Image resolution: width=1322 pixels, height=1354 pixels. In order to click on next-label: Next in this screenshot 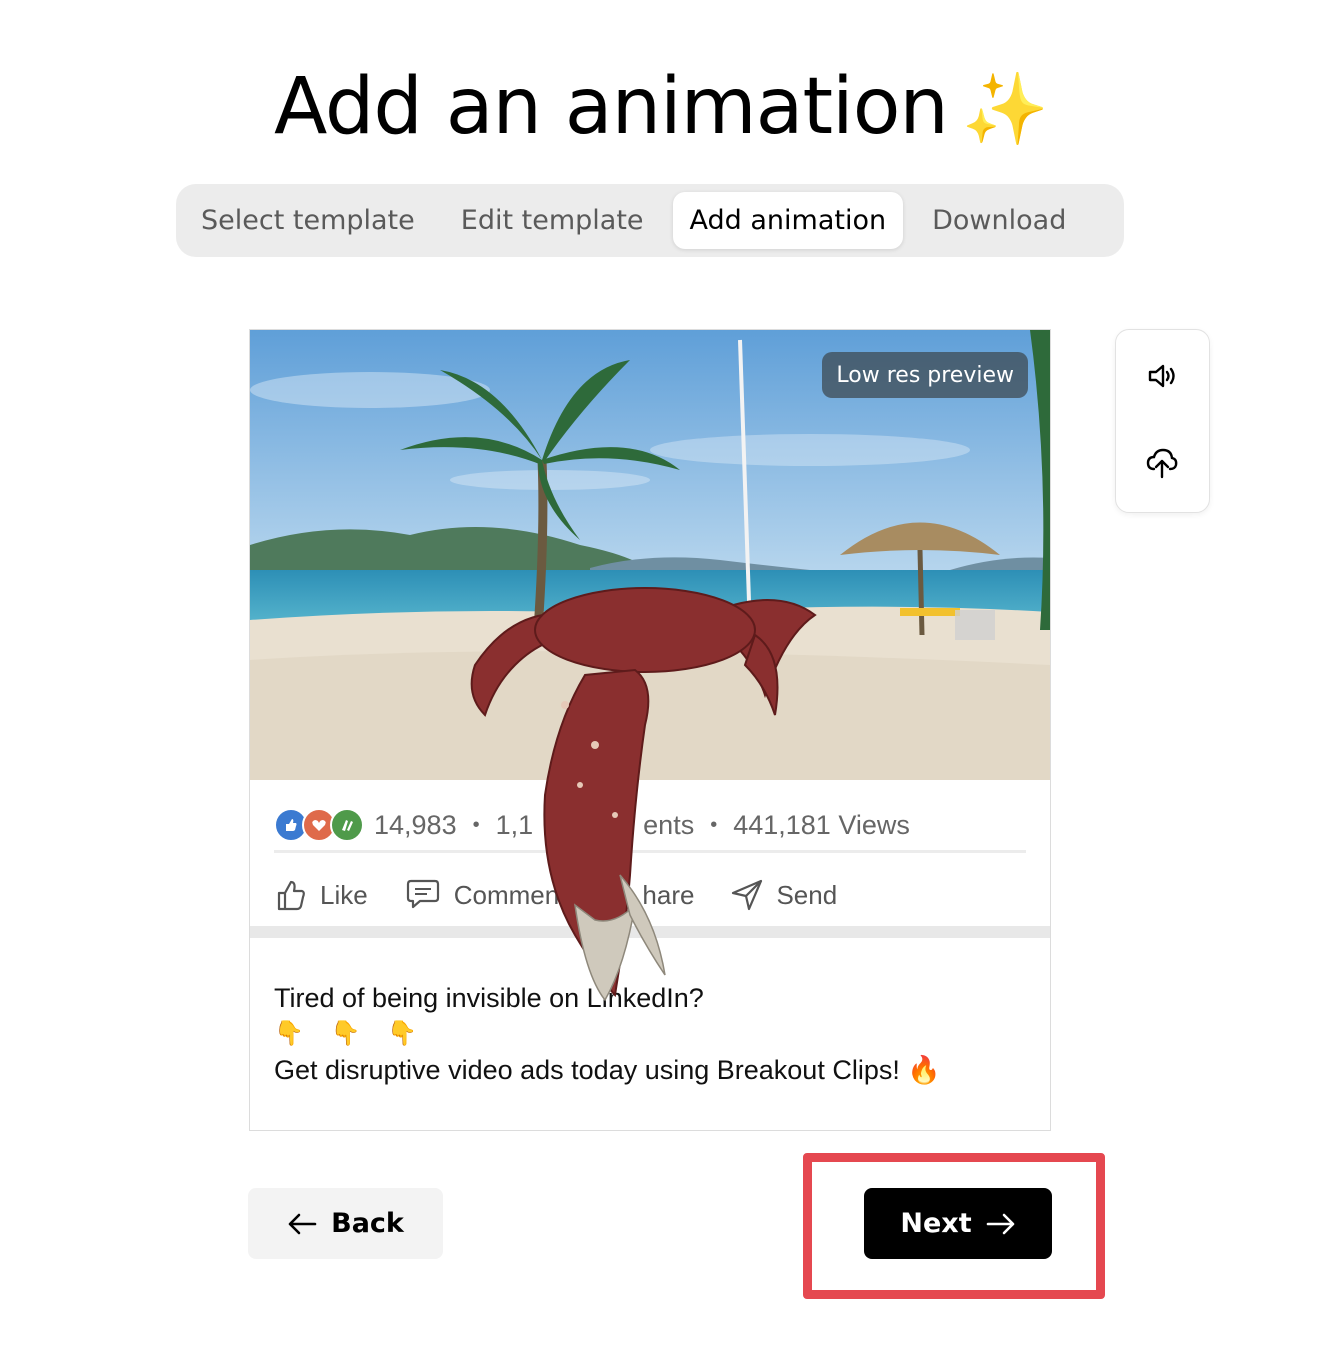, I will do `click(936, 1223)`.